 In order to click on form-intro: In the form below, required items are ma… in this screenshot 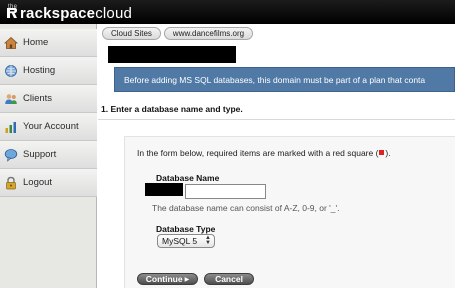, I will do `click(264, 153)`.